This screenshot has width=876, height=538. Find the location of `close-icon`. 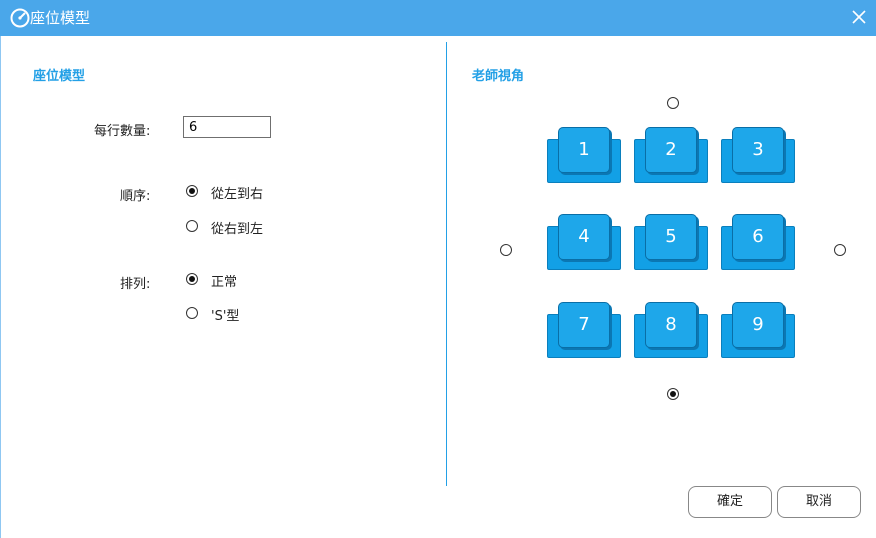

close-icon is located at coordinates (859, 17).